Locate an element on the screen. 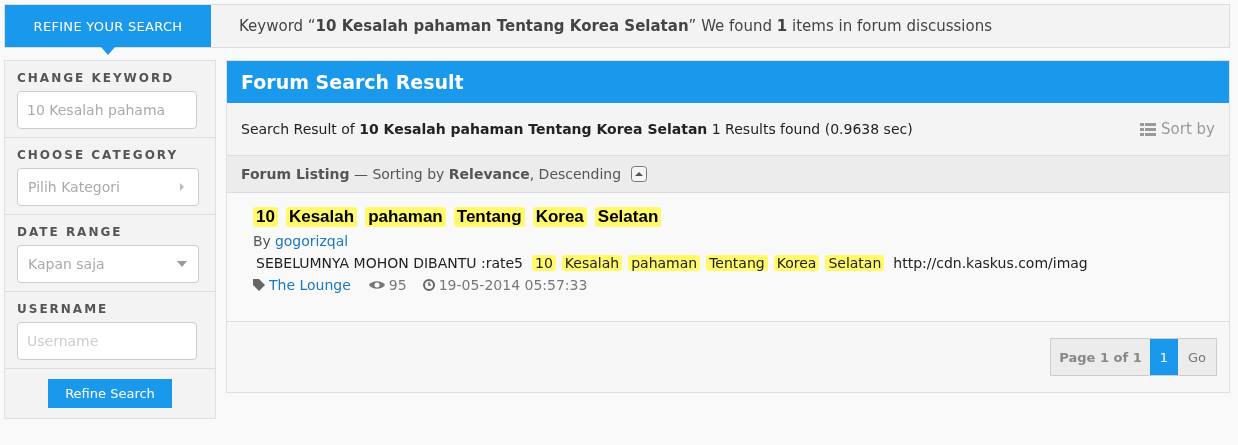 Image resolution: width=1238 pixels, height=445 pixels. section-label: CHOOSE CATEGORY is located at coordinates (98, 155).